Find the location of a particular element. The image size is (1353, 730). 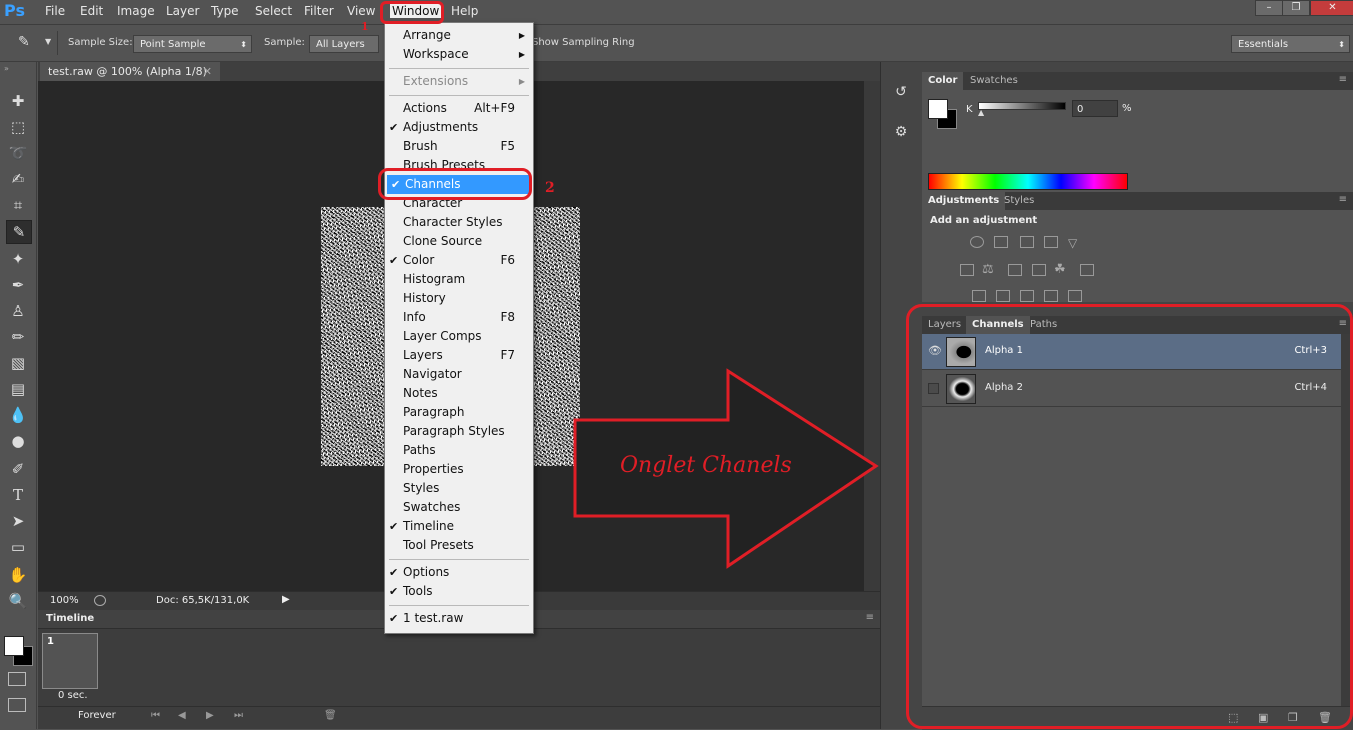

history-brush-icon: ✏ is located at coordinates (18, 337).